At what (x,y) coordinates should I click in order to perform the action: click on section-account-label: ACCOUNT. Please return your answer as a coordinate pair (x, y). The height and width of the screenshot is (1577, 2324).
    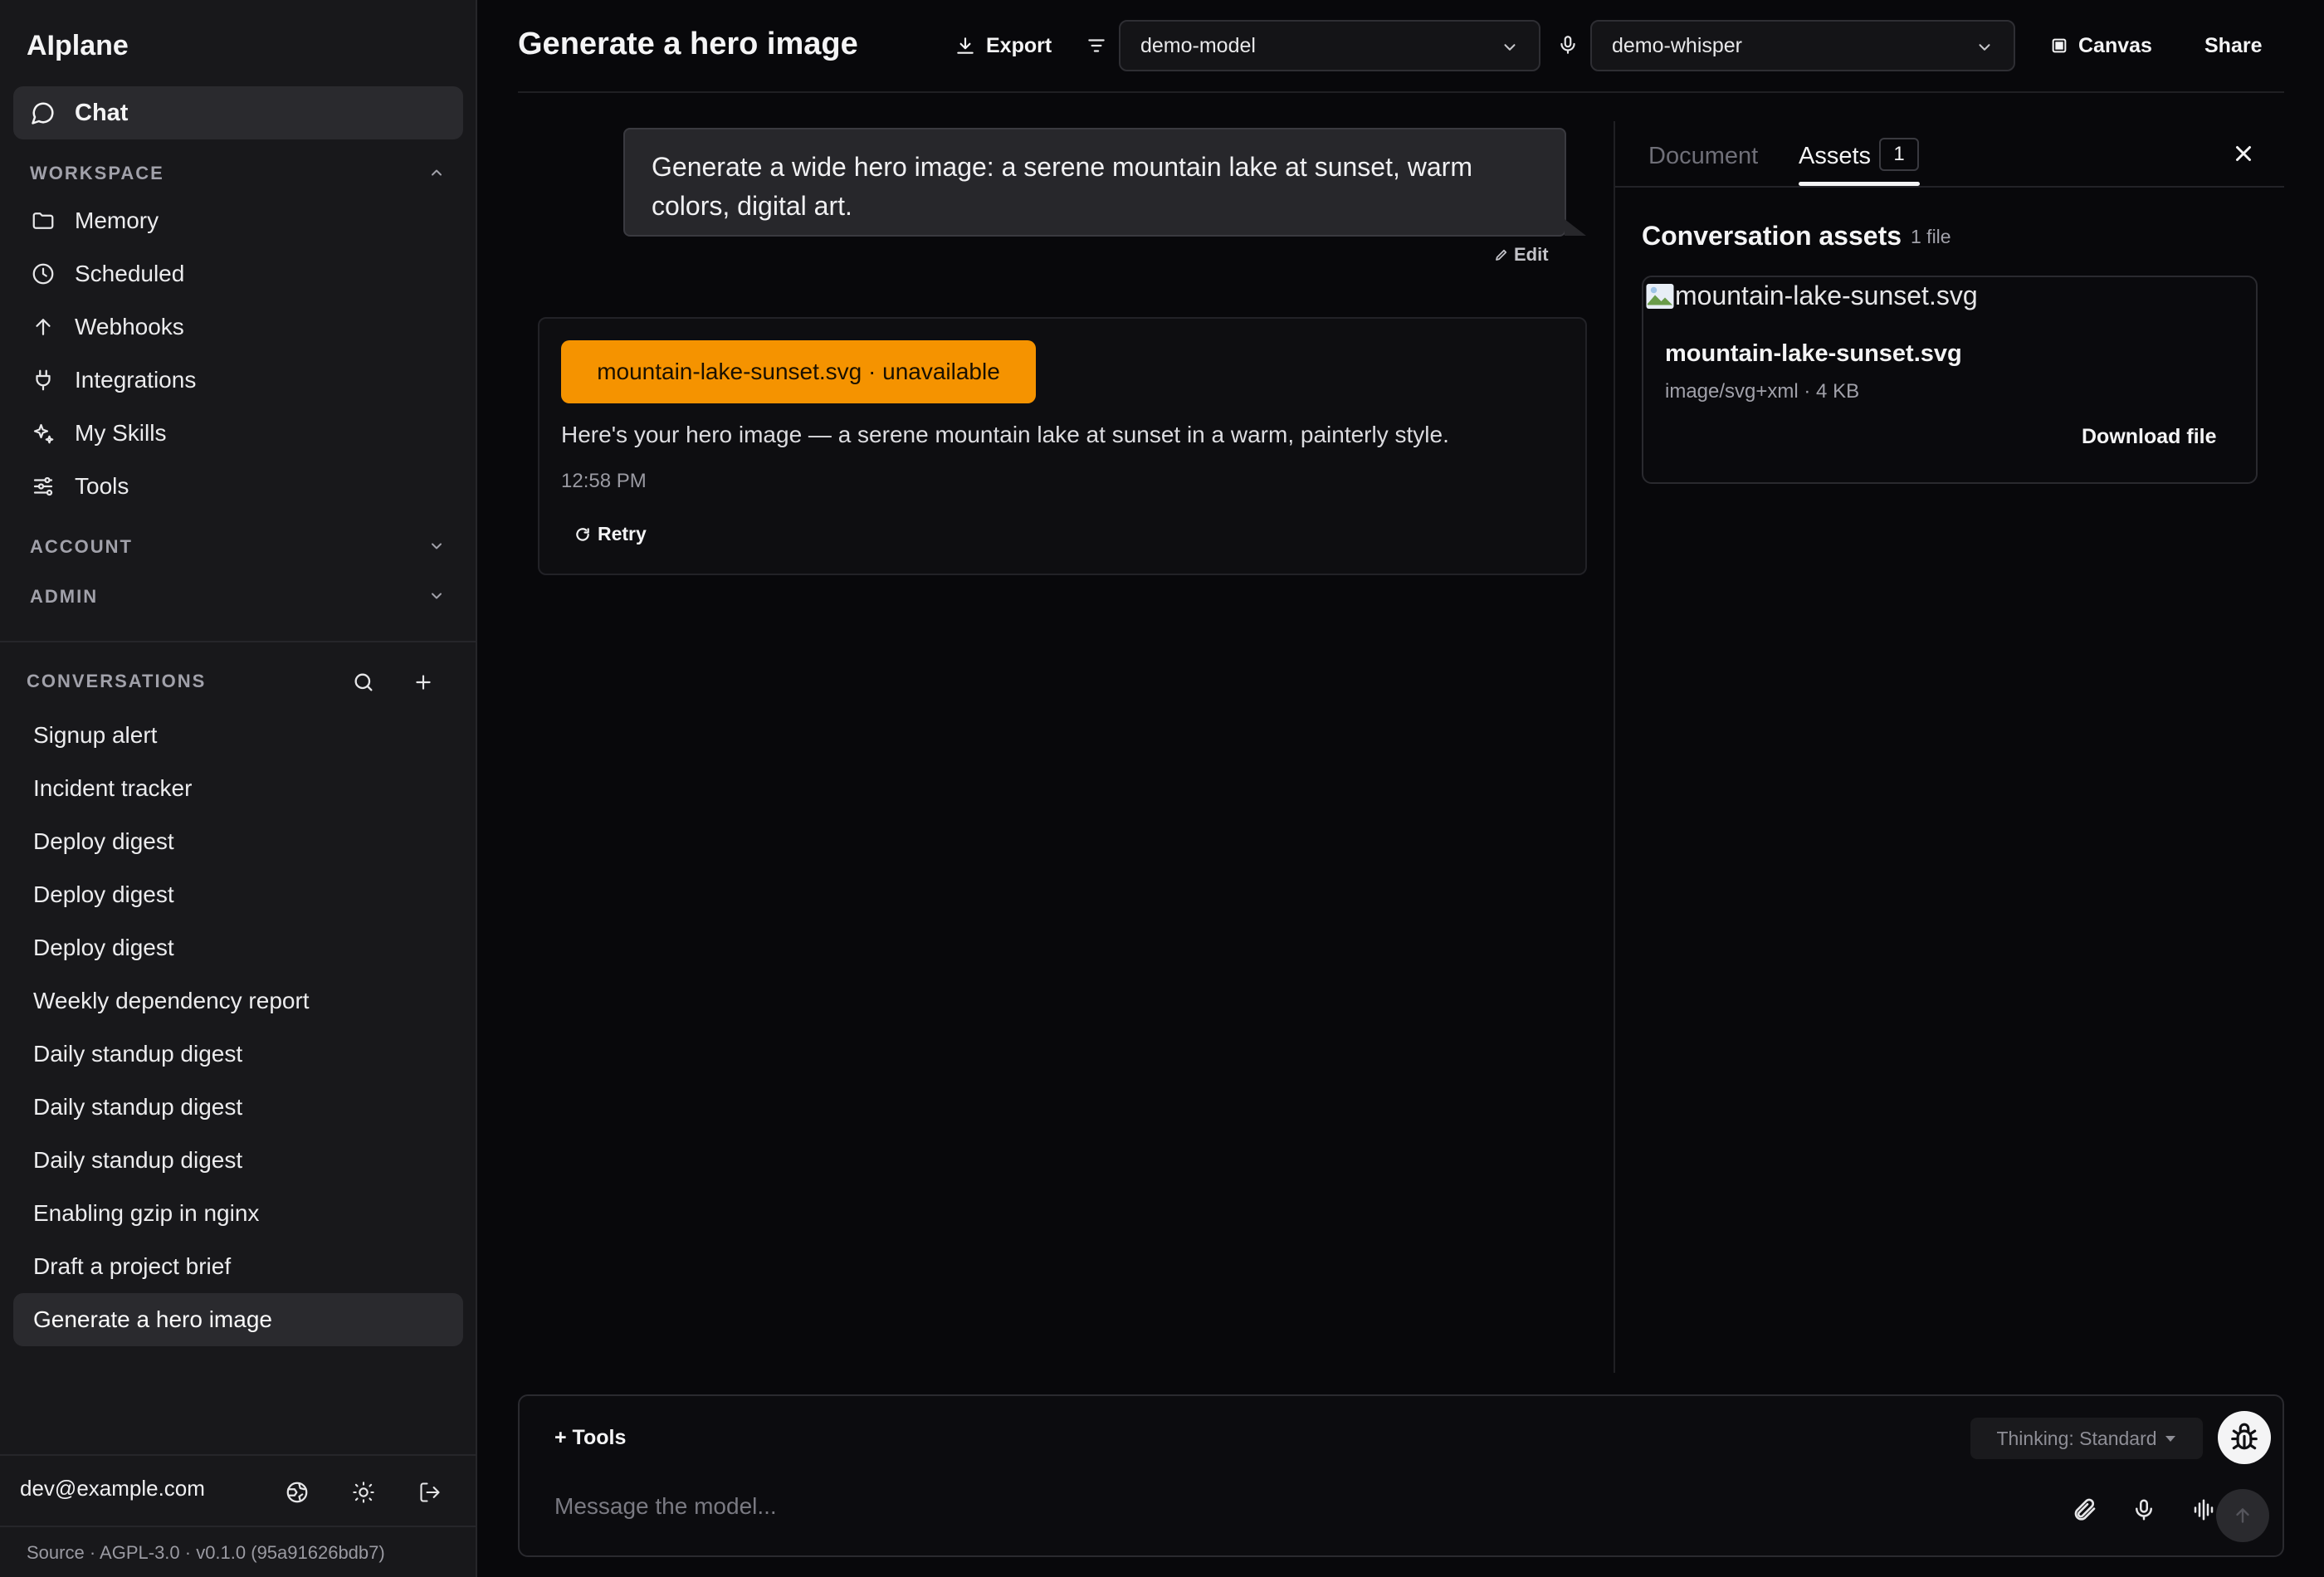
    Looking at the image, I should click on (81, 547).